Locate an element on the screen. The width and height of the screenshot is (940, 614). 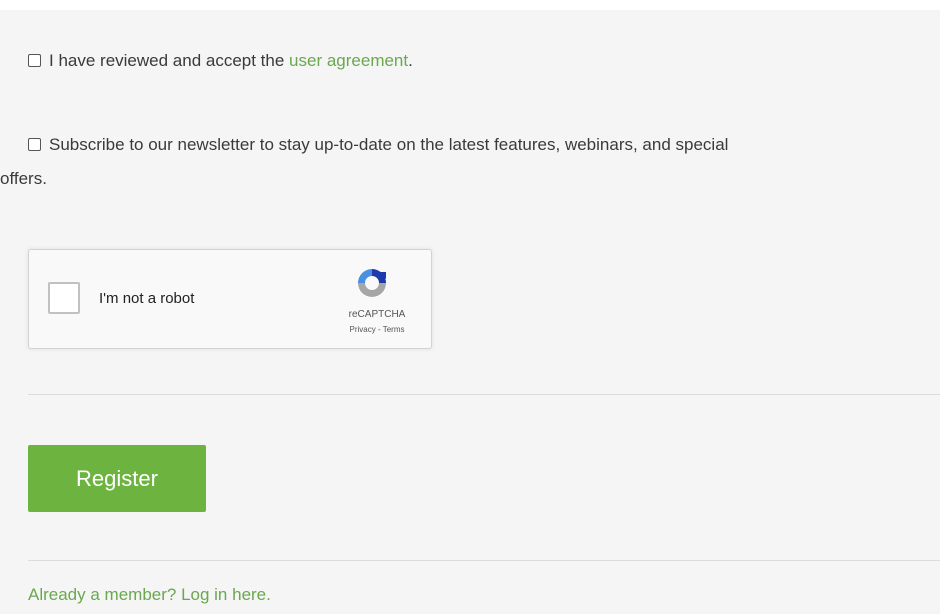
login-link: Already a member? Log in here. is located at coordinates (149, 595).